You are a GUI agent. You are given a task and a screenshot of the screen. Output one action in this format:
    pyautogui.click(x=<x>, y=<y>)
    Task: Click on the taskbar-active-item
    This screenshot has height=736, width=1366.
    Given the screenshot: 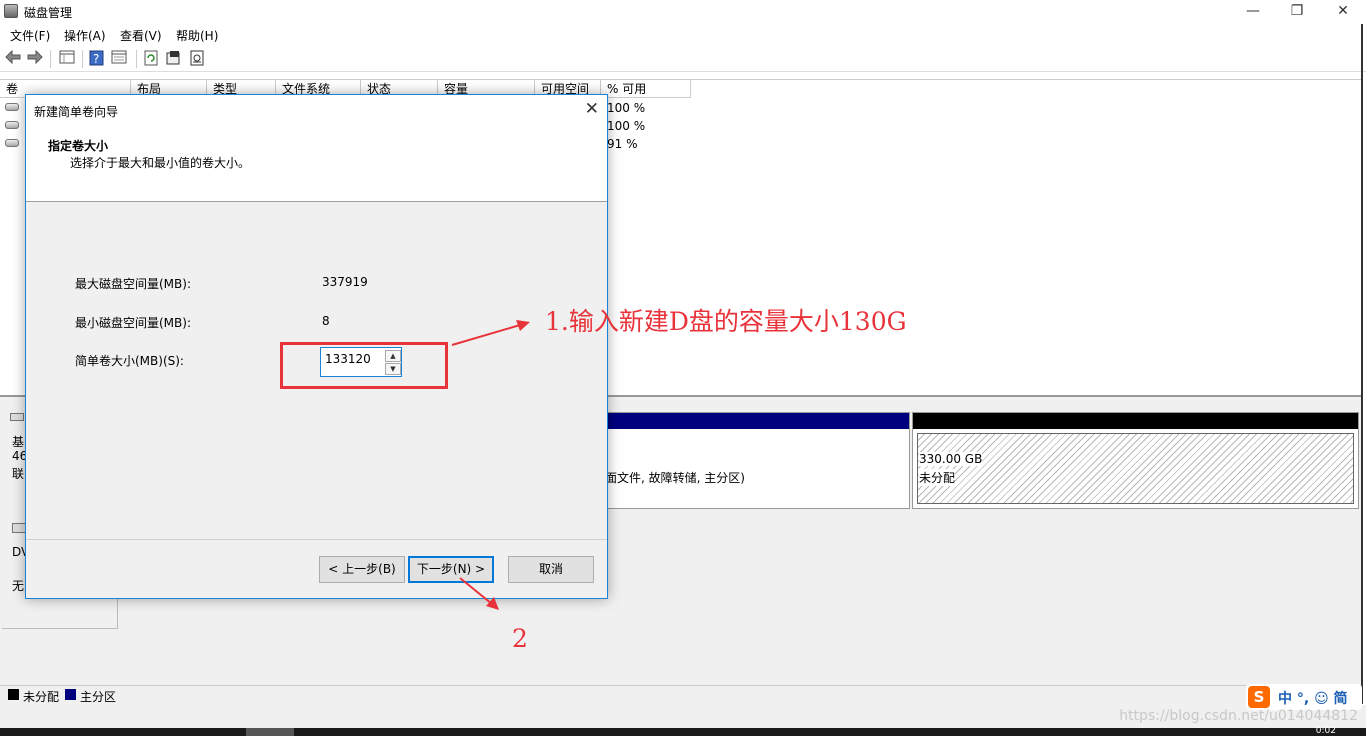 What is the action you would take?
    pyautogui.click(x=270, y=732)
    